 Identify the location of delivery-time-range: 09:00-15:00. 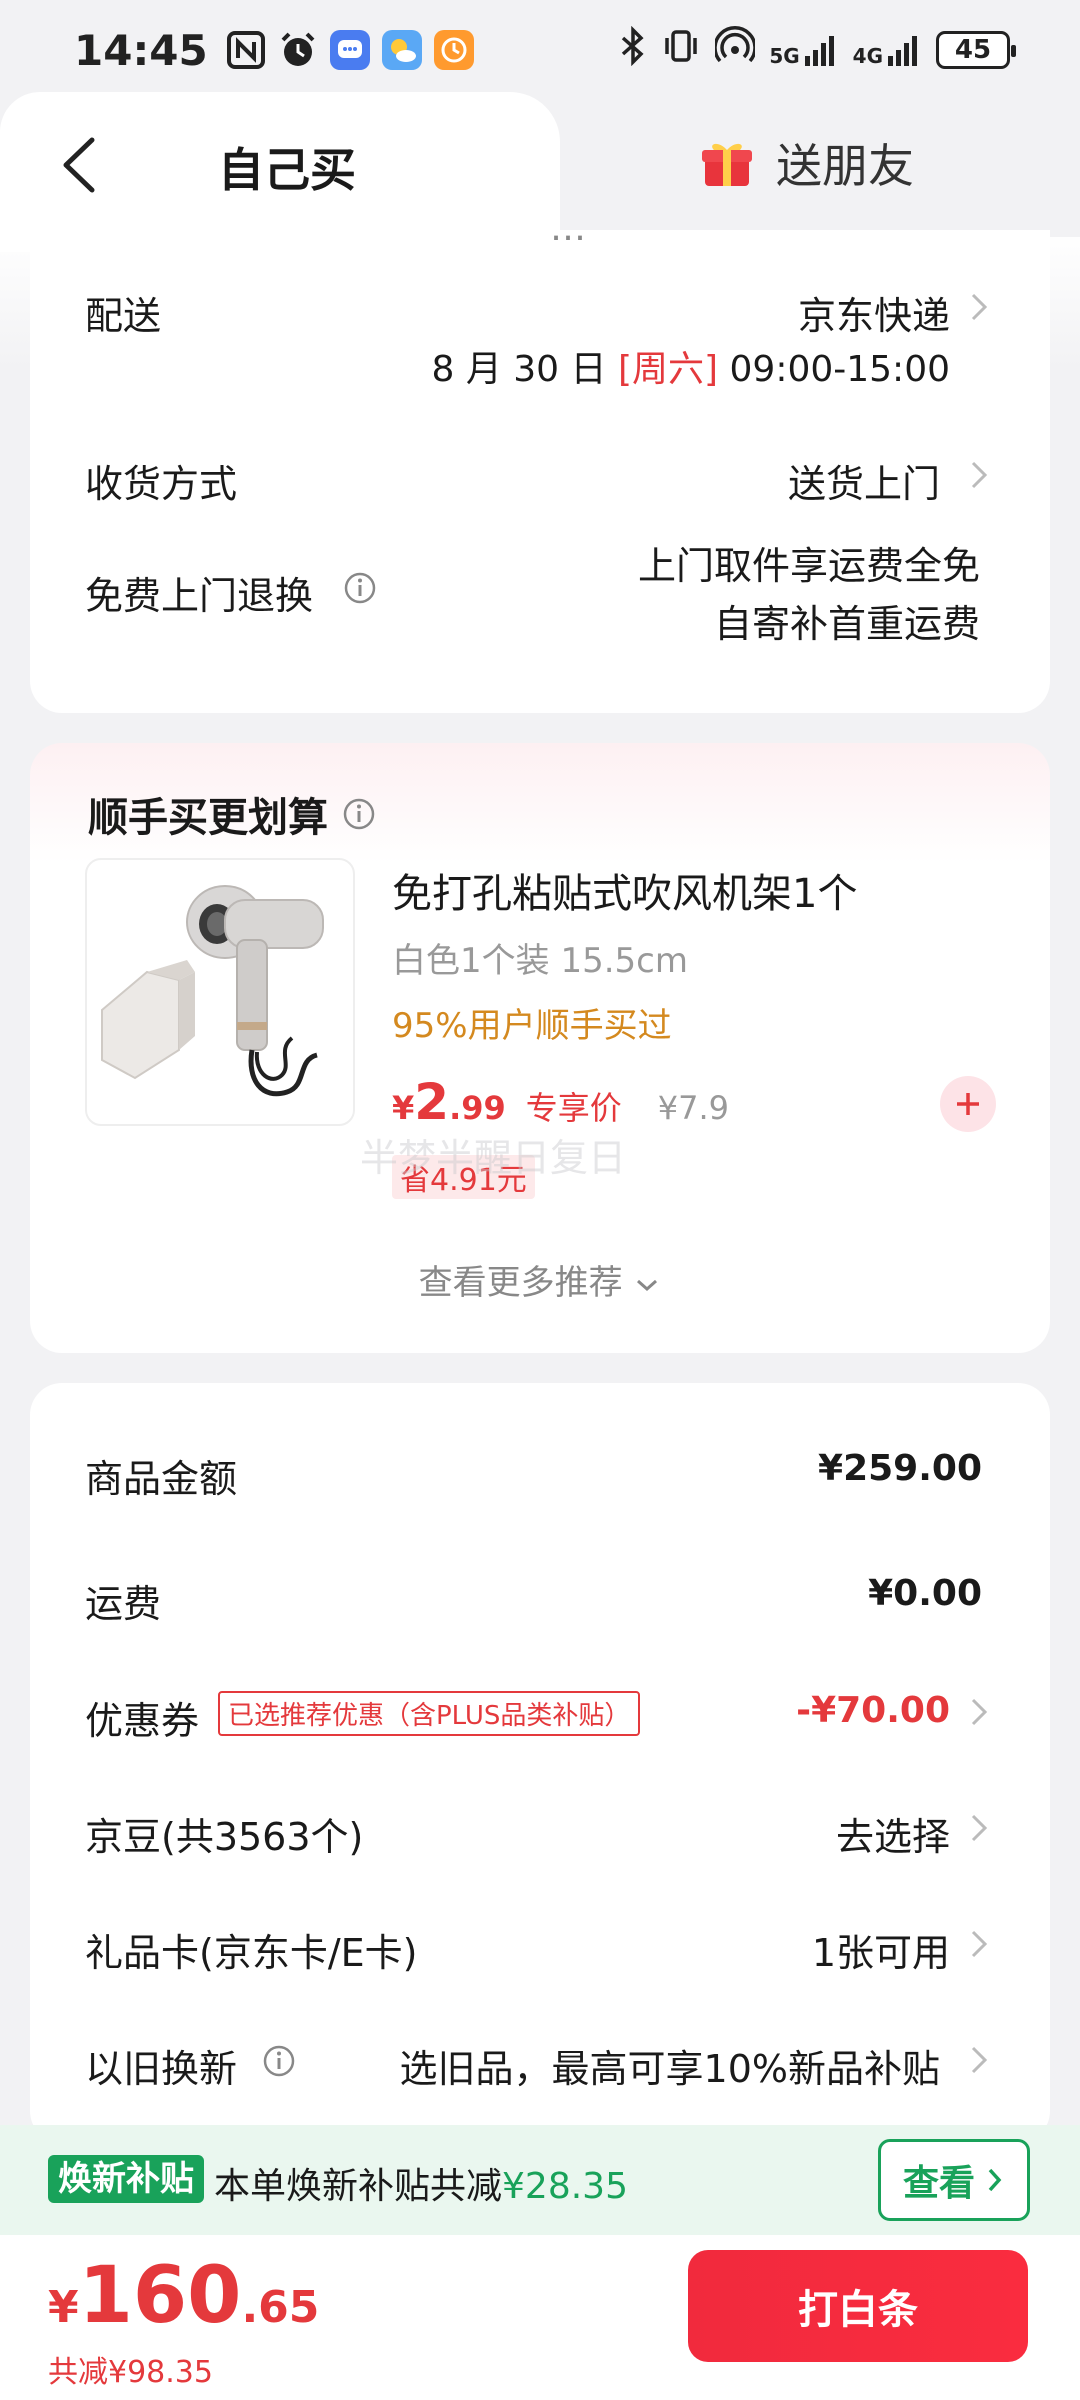
(839, 369).